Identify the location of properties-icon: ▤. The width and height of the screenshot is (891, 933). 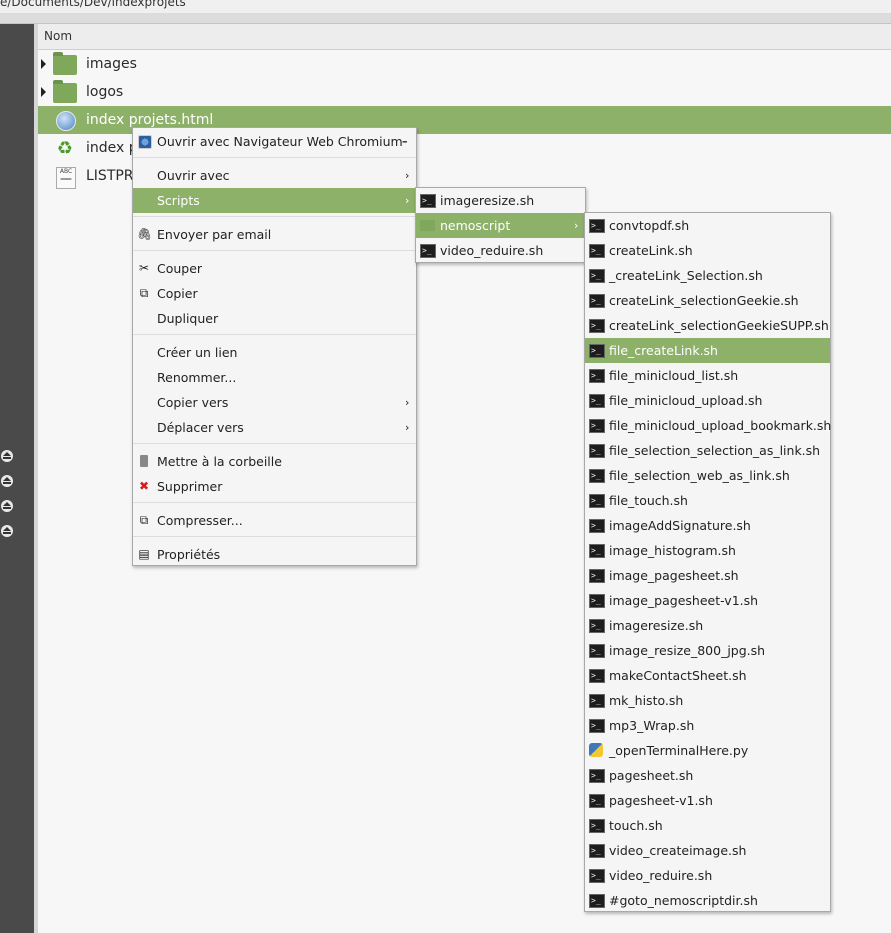
(144, 554).